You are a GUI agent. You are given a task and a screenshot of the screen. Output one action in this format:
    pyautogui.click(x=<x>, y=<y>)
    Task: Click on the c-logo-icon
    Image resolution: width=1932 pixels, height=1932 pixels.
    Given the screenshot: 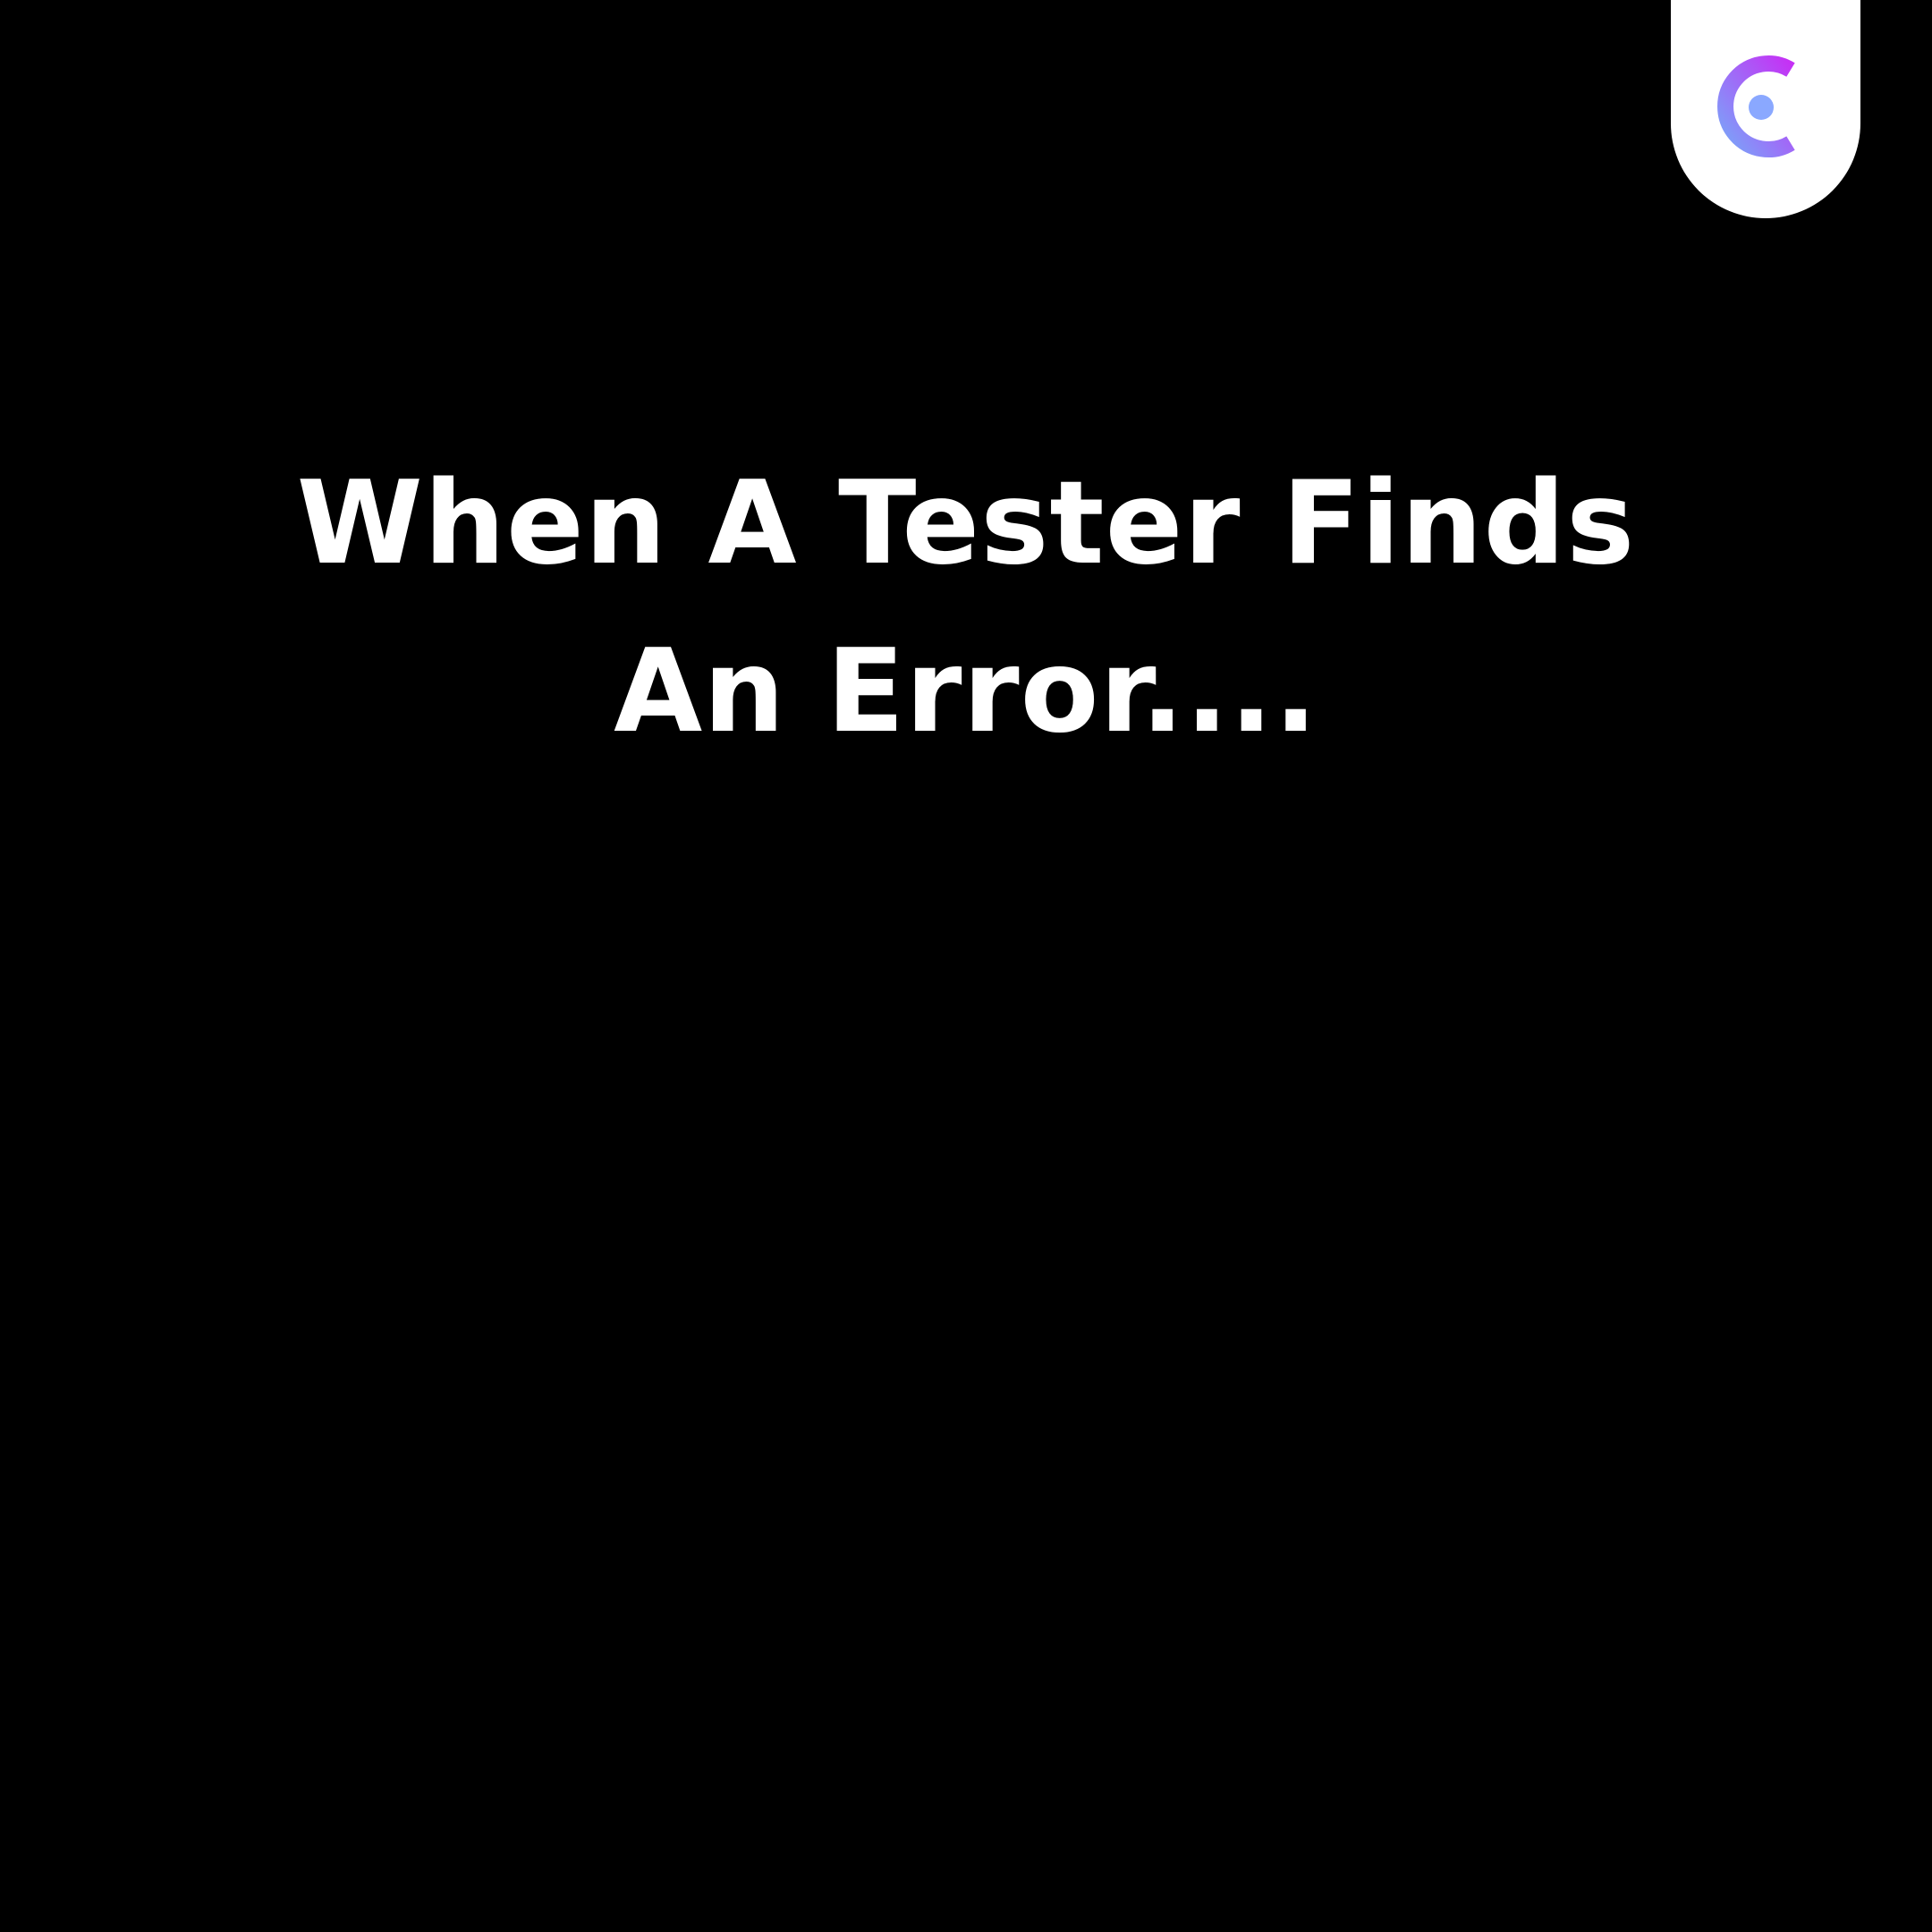 What is the action you would take?
    pyautogui.click(x=1756, y=106)
    